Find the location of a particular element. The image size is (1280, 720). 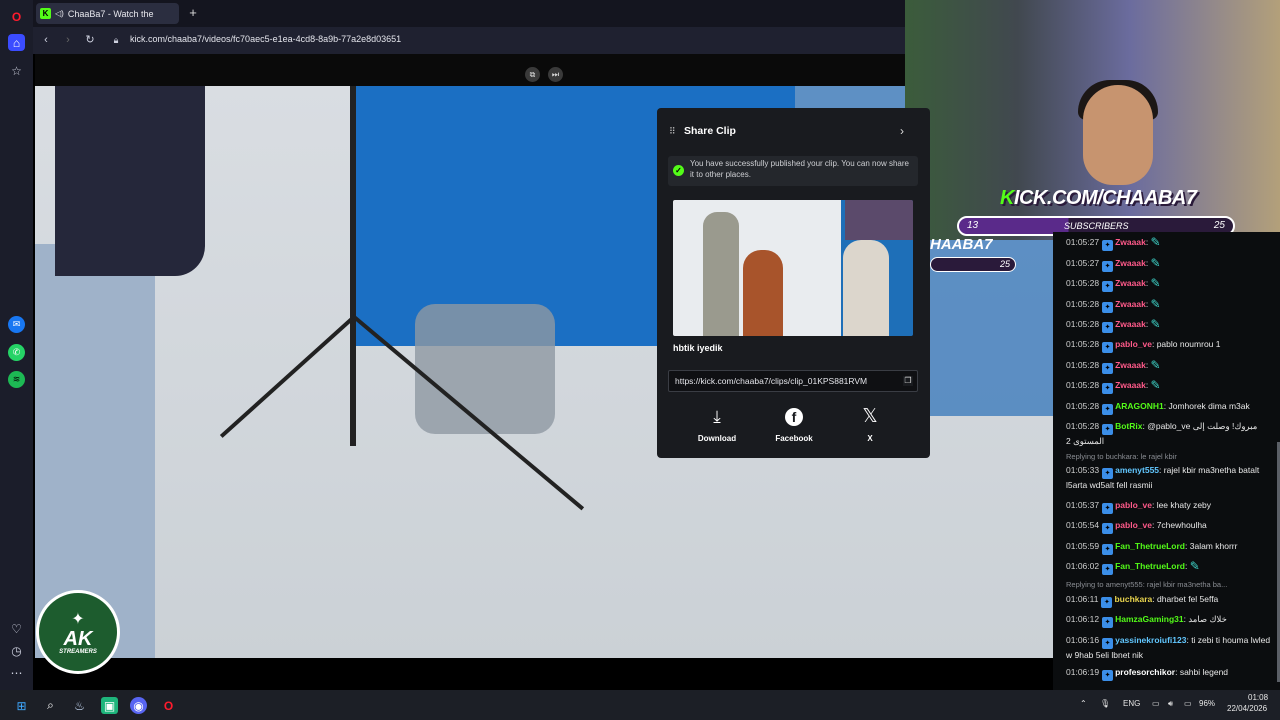

tab-active: K ◁) ChaaBa7 - Watch the is located at coordinates (107, 13).